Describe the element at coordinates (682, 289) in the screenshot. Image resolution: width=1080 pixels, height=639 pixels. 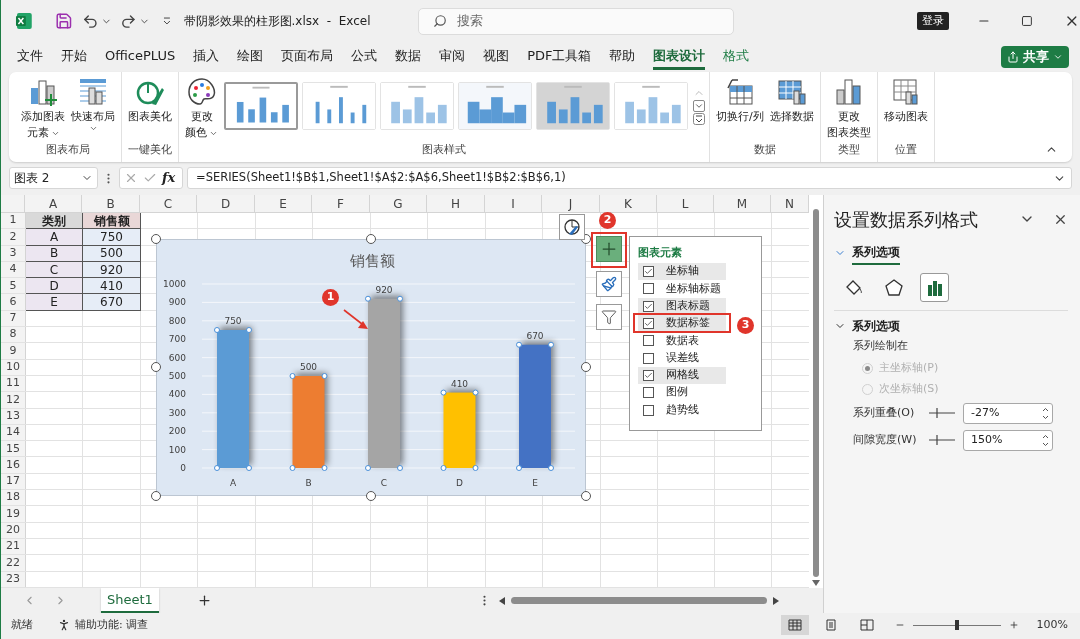
I see `chart-element-option: 坐标轴标题` at that location.